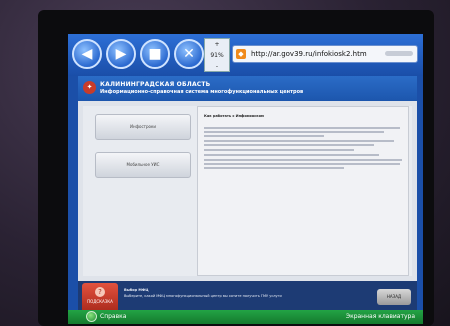  I want to click on url-scrollbar, so click(399, 53).